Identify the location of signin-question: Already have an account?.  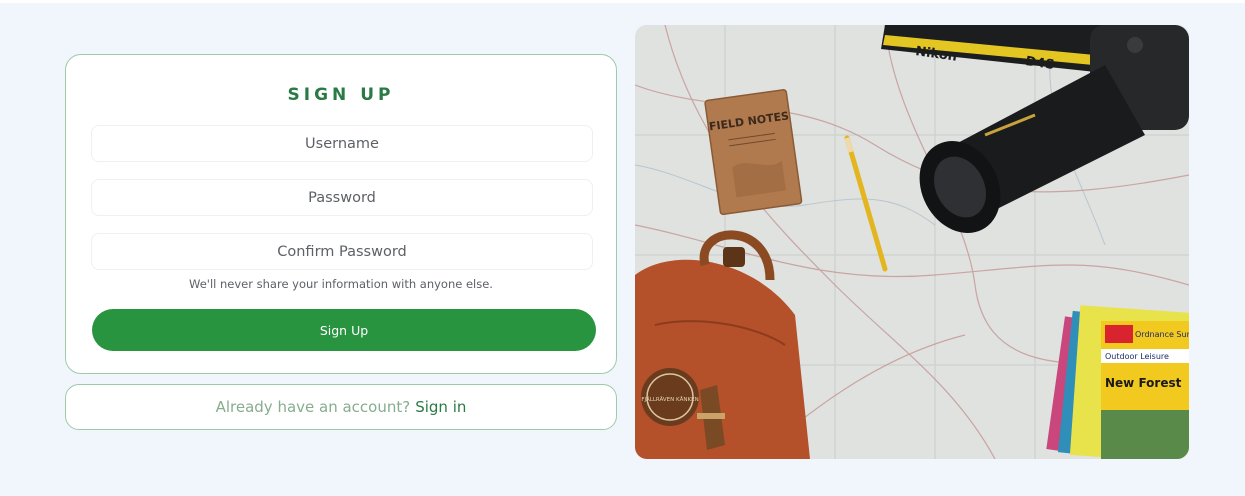
(313, 407).